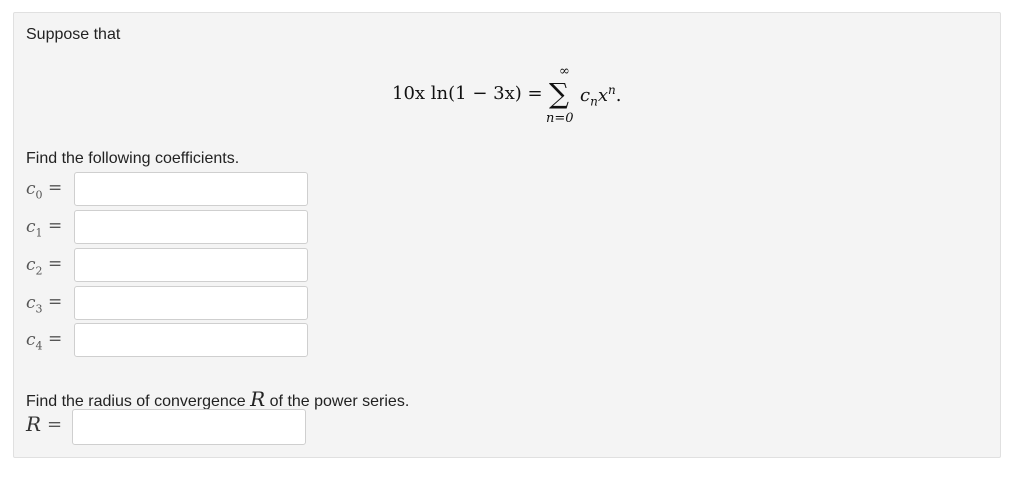  What do you see at coordinates (34, 304) in the screenshot?
I see `coefficient-label: c3` at bounding box center [34, 304].